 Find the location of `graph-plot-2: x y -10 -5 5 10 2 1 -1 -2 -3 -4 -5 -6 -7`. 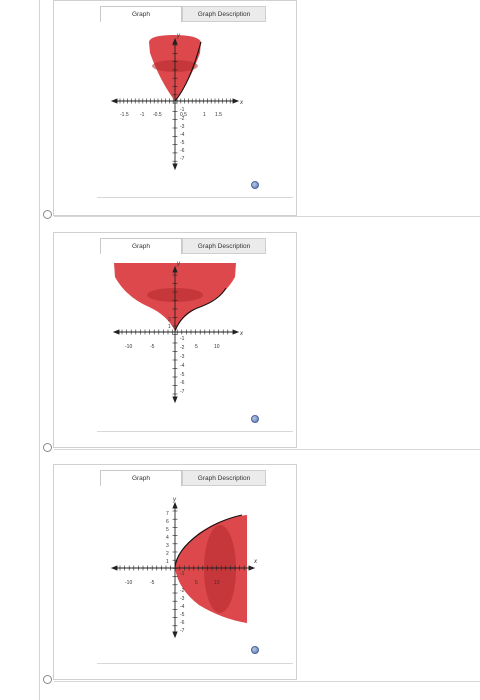

graph-plot-2: x y -10 -5 5 10 2 1 -1 -2 -3 -4 -5 -6 -7 is located at coordinates (178, 332).